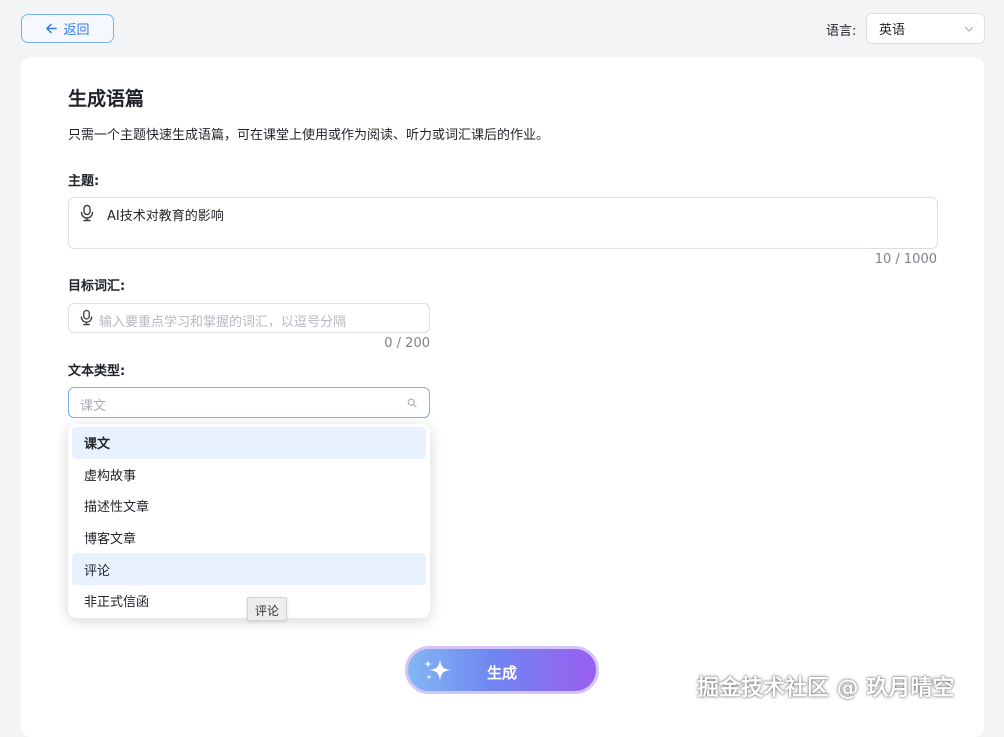 Image resolution: width=1004 pixels, height=737 pixels. I want to click on vocab-label: 目标词汇:, so click(97, 286).